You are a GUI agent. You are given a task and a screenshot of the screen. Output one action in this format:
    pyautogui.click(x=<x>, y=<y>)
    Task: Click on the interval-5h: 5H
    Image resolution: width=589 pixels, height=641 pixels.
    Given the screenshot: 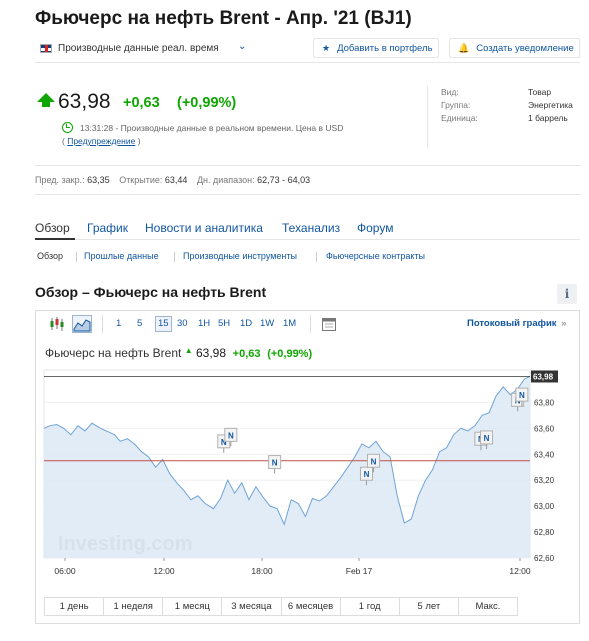 What is the action you would take?
    pyautogui.click(x=224, y=323)
    